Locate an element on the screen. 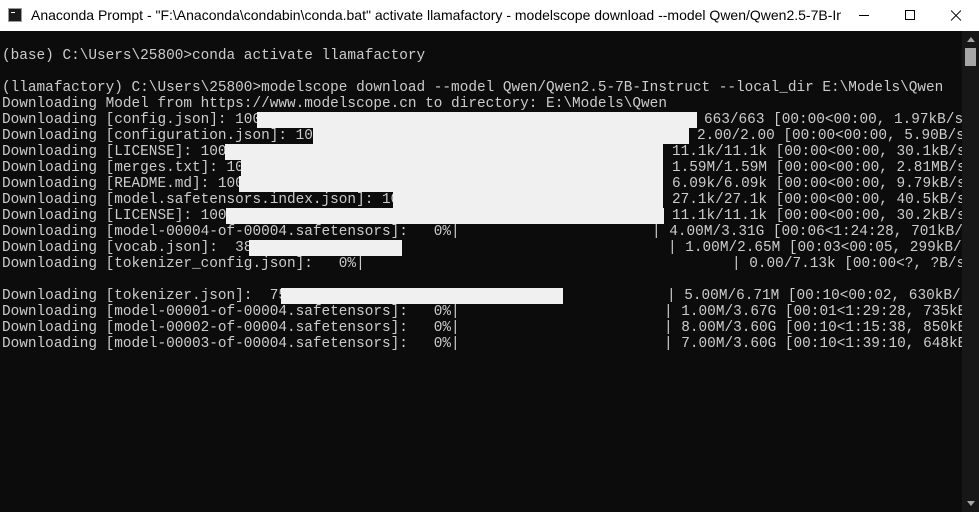 The width and height of the screenshot is (979, 512). download-stats: | 4.00M/3.31G [00:06<1:24:28, 701kB/s] is located at coordinates (807, 232).